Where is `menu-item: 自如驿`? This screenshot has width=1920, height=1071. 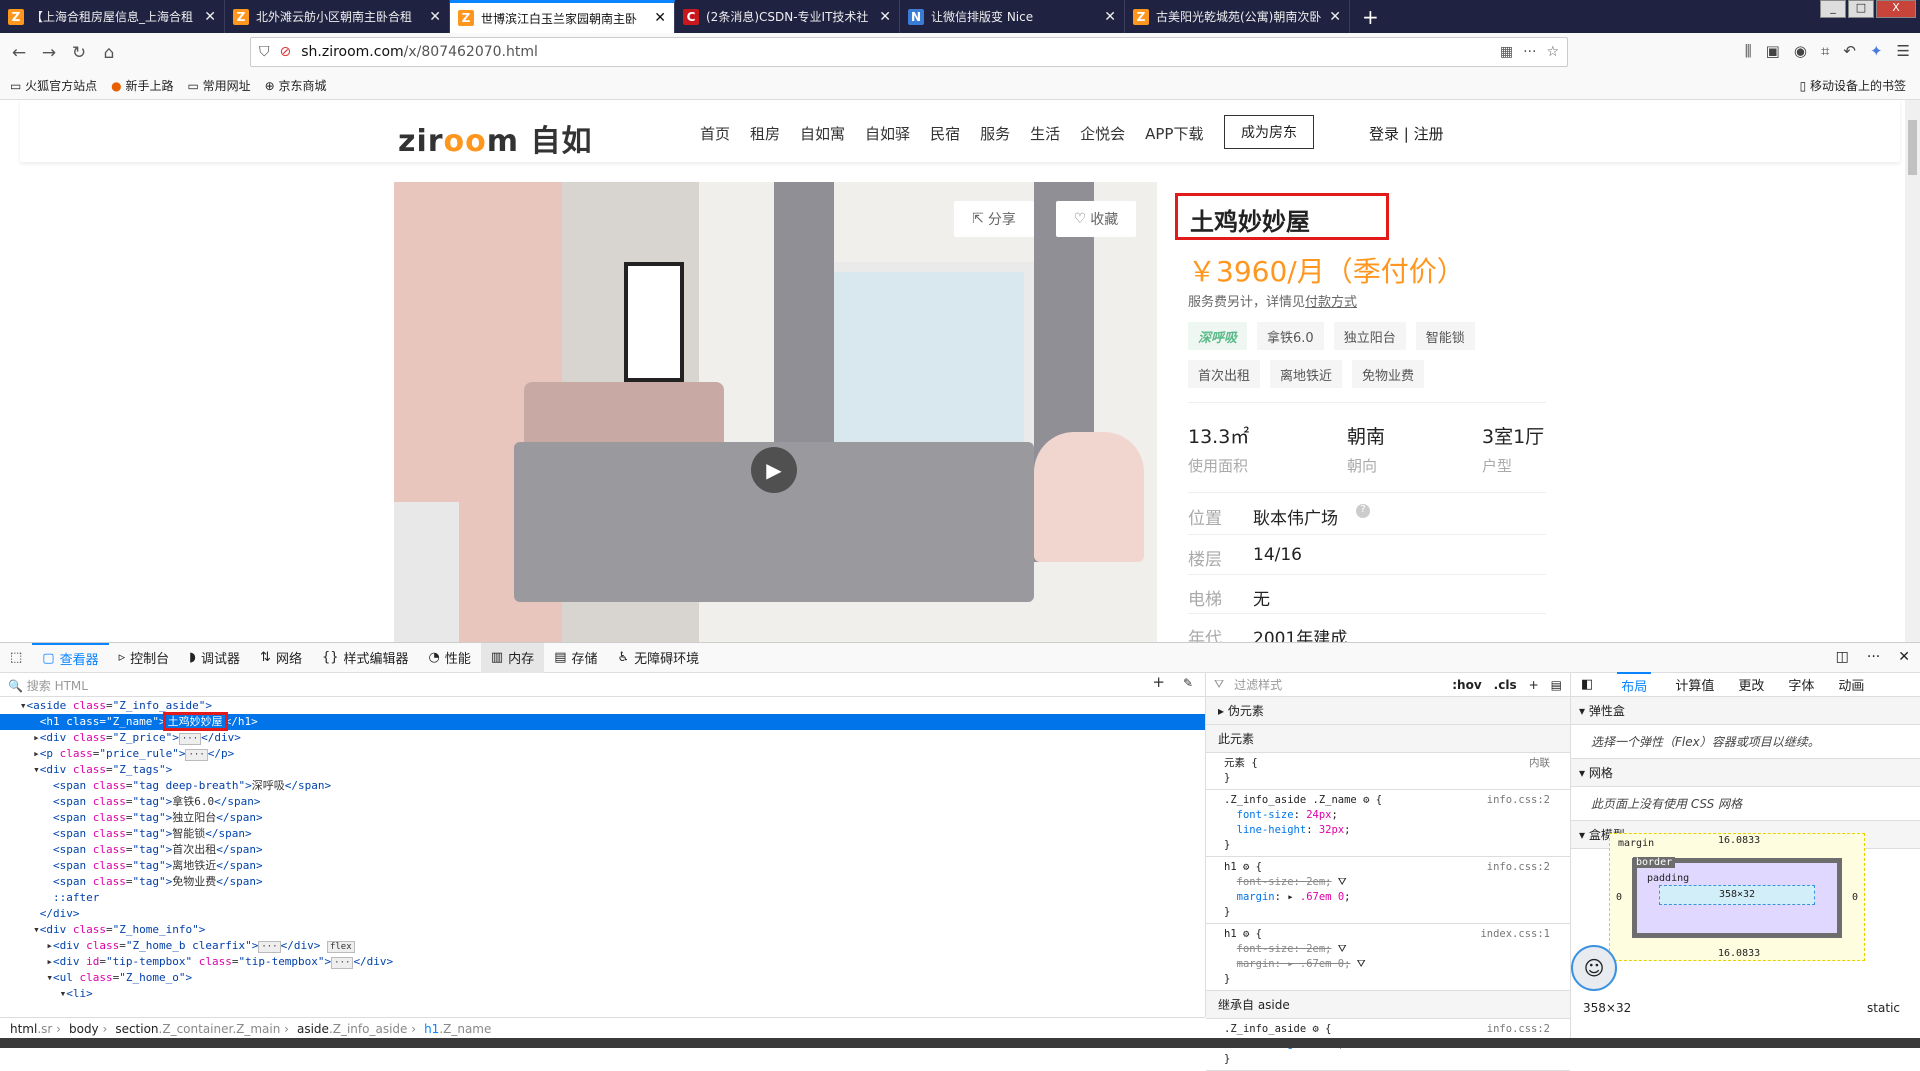 menu-item: 自如驿 is located at coordinates (887, 133).